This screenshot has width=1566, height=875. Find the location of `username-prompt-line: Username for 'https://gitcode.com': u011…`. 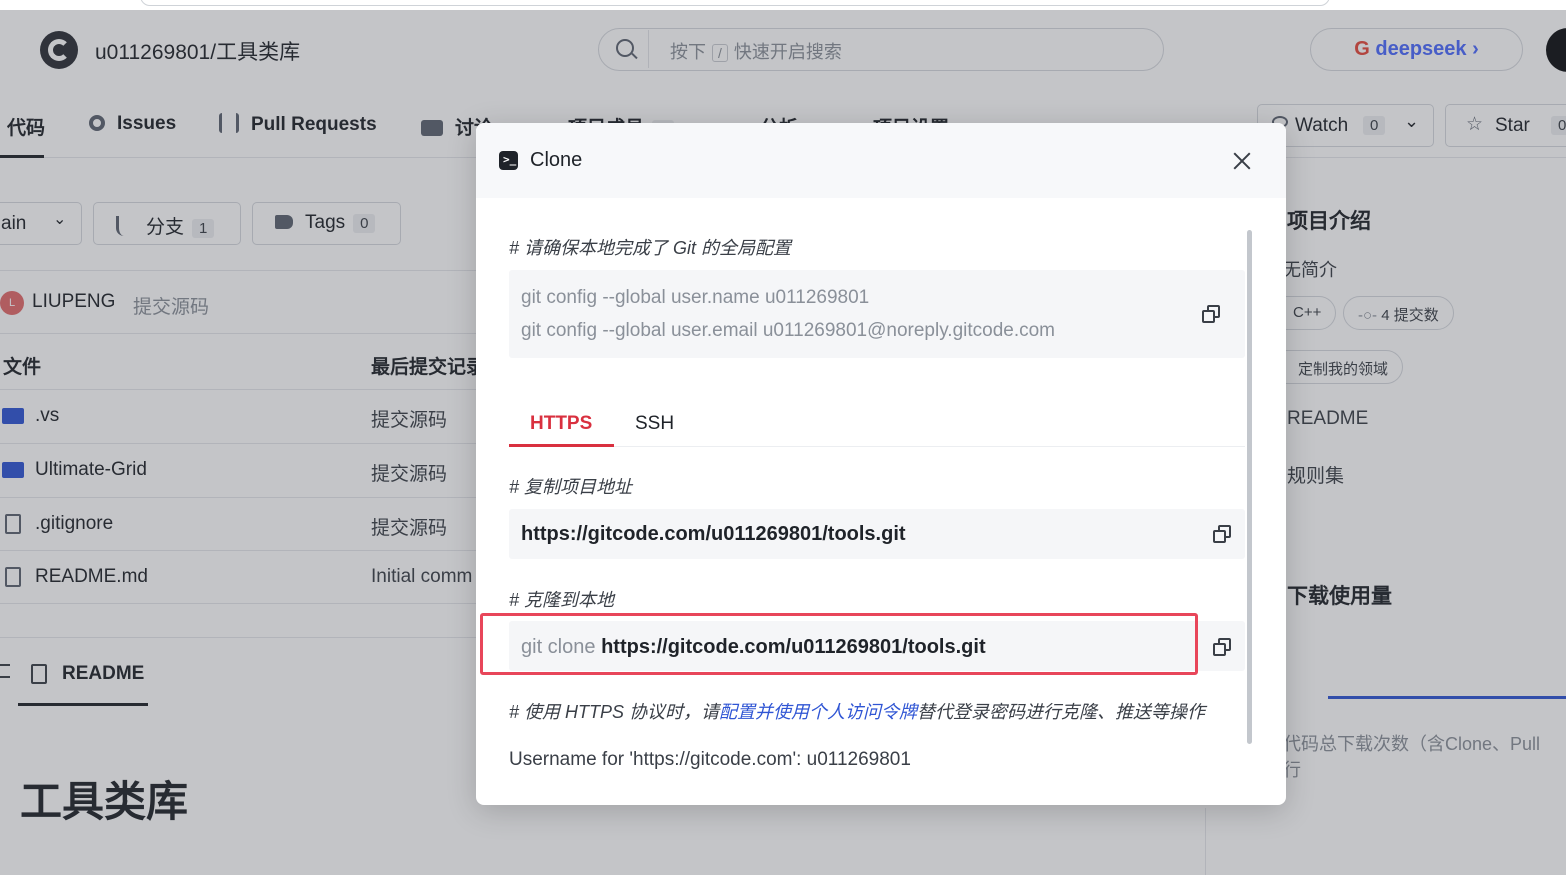

username-prompt-line: Username for 'https://gitcode.com': u011… is located at coordinates (710, 759).